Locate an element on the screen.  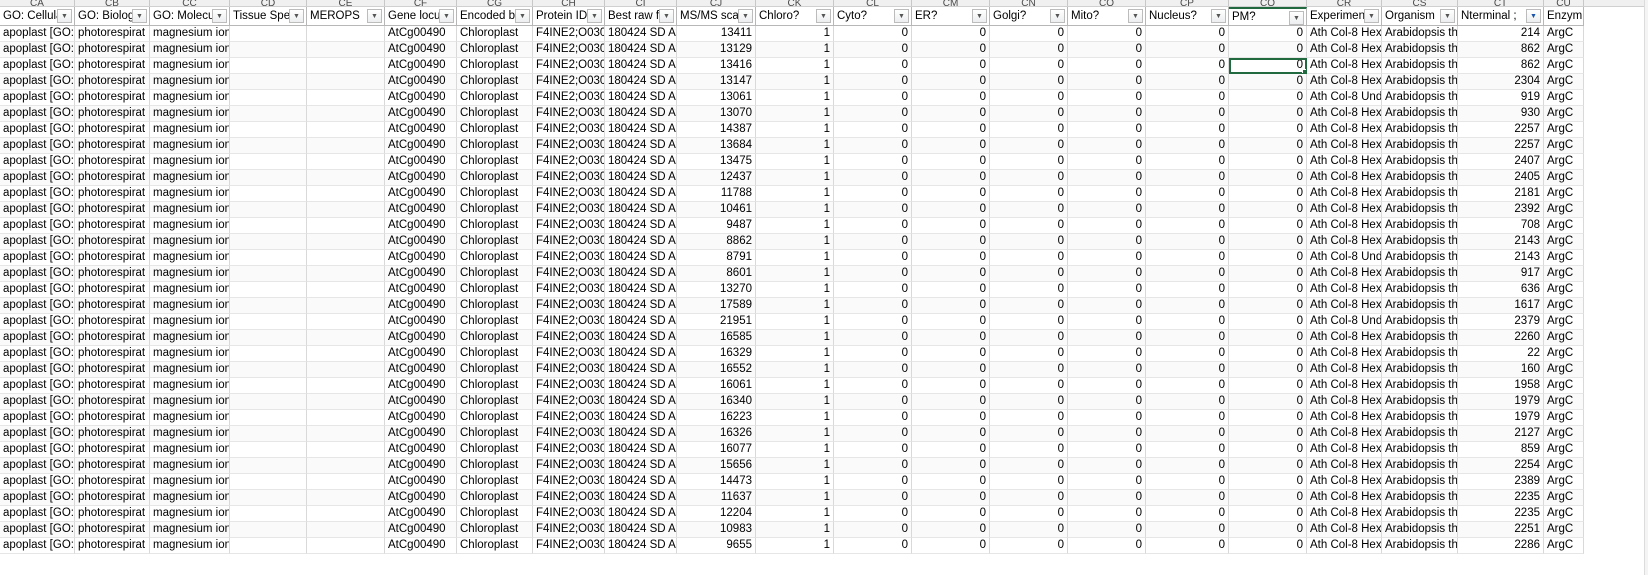
table-cell: 16326 is located at coordinates (716, 434).